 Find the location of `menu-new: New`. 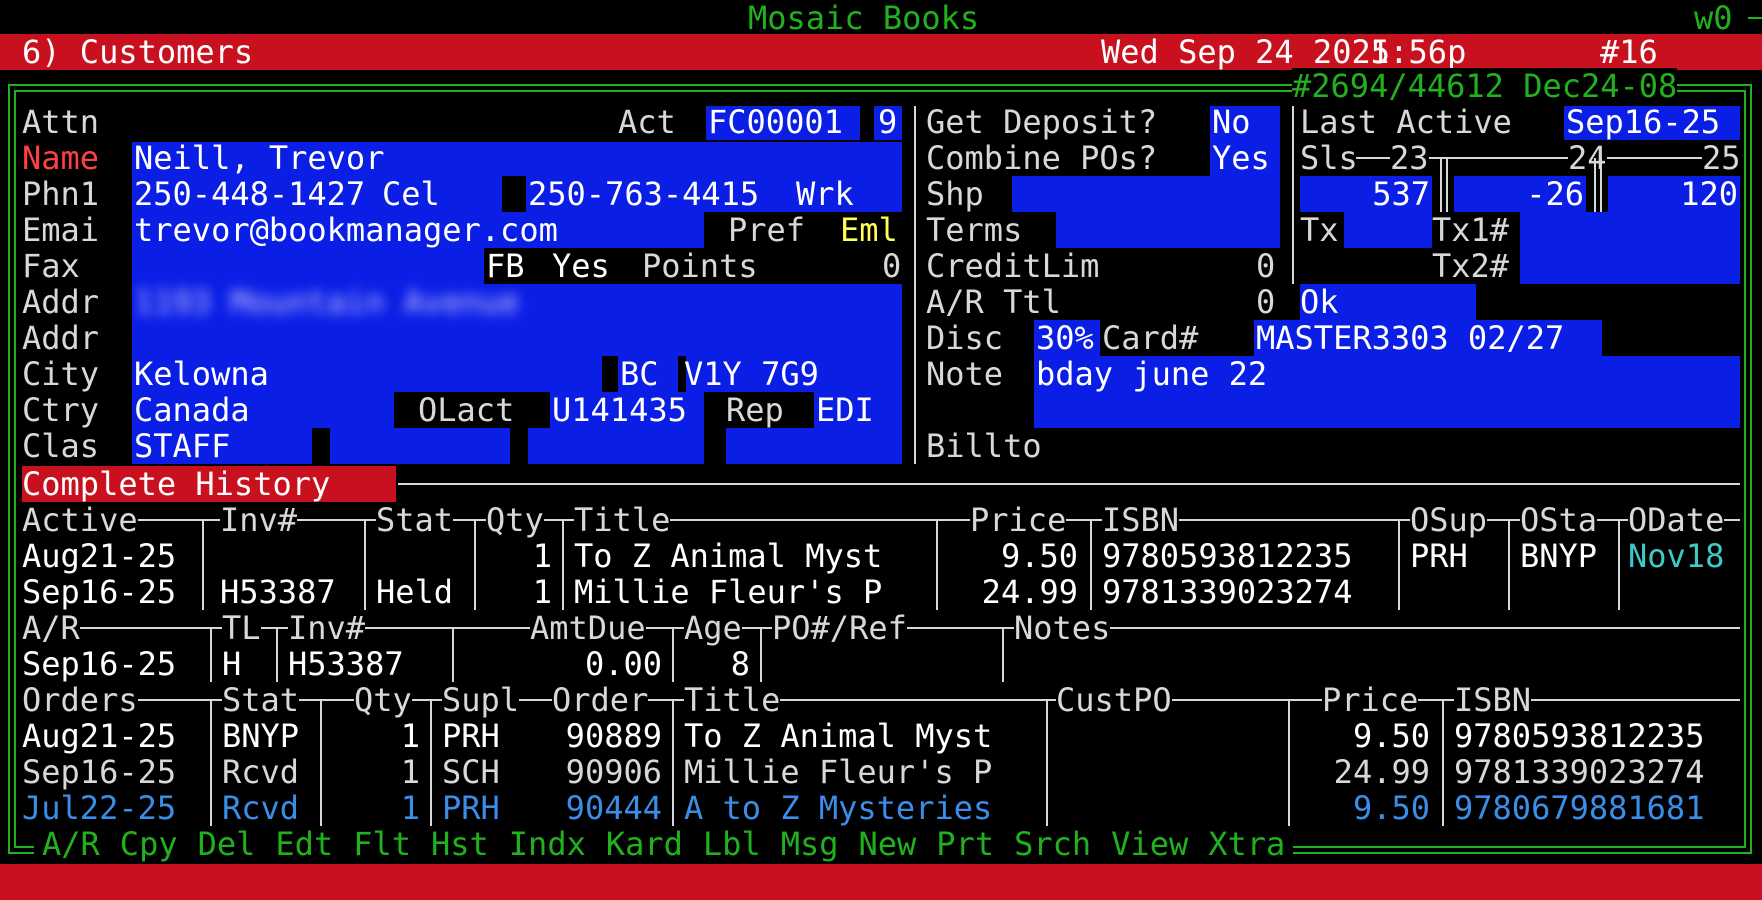

menu-new: New is located at coordinates (888, 844).